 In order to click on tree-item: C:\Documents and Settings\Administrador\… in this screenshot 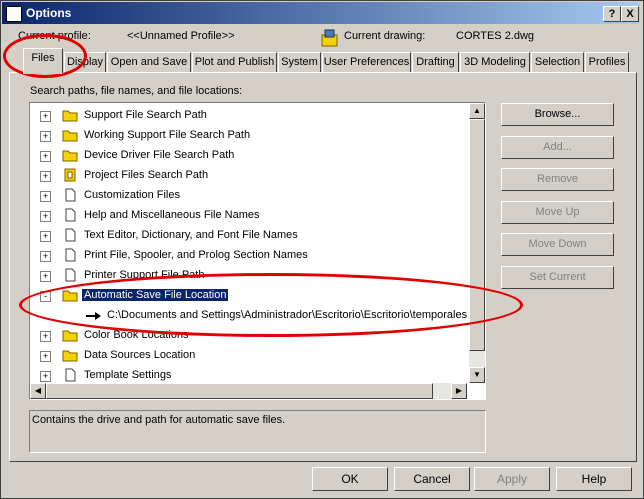, I will do `click(249, 316)`.